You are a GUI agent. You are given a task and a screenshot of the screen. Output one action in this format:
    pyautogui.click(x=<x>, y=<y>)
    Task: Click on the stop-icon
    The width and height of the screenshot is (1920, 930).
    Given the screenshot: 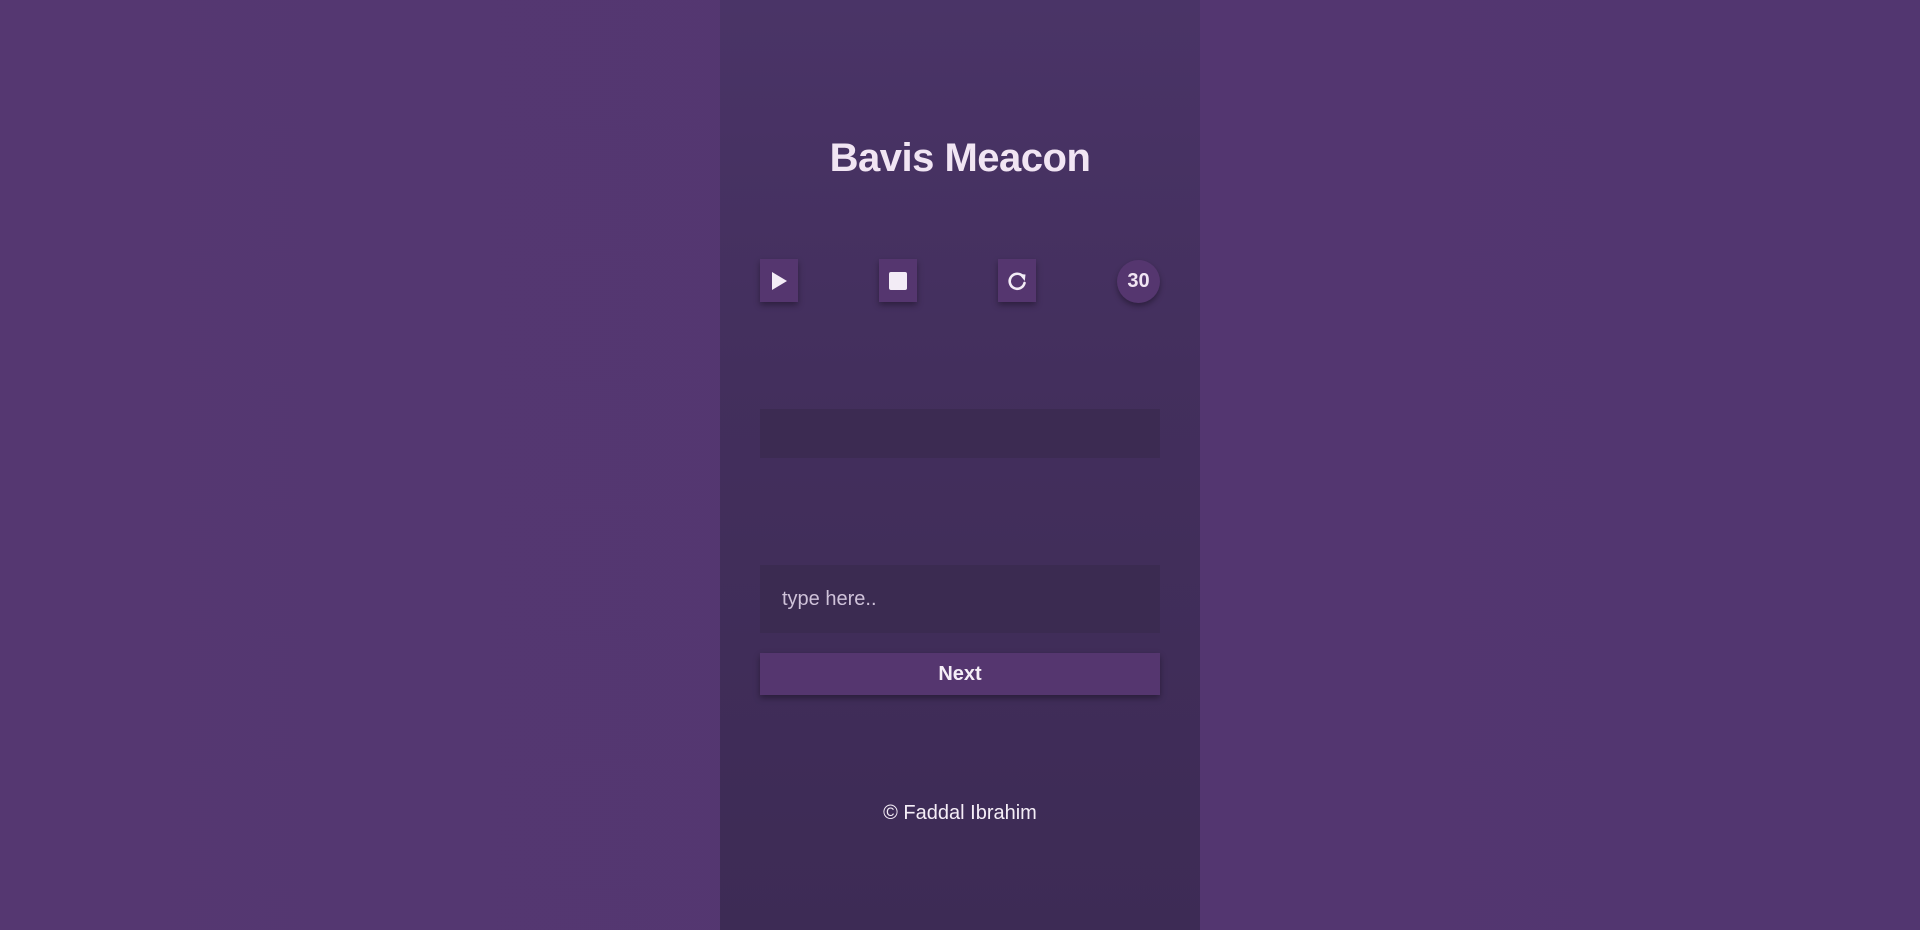 What is the action you would take?
    pyautogui.click(x=898, y=280)
    